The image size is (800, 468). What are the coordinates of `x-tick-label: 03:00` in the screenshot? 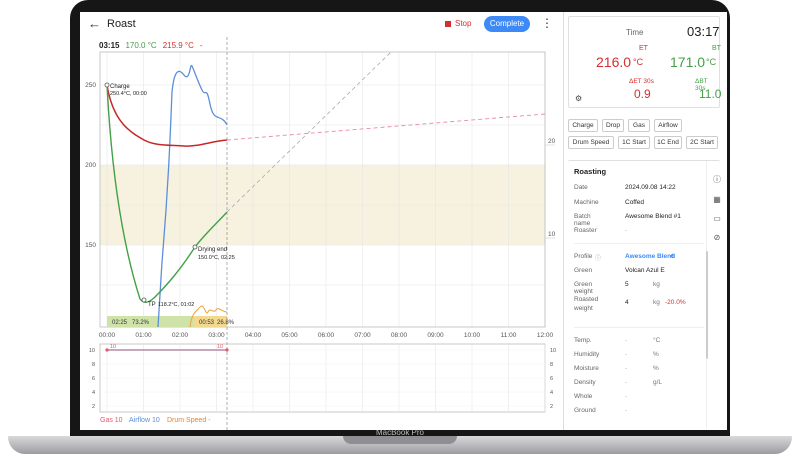 It's located at (216, 335).